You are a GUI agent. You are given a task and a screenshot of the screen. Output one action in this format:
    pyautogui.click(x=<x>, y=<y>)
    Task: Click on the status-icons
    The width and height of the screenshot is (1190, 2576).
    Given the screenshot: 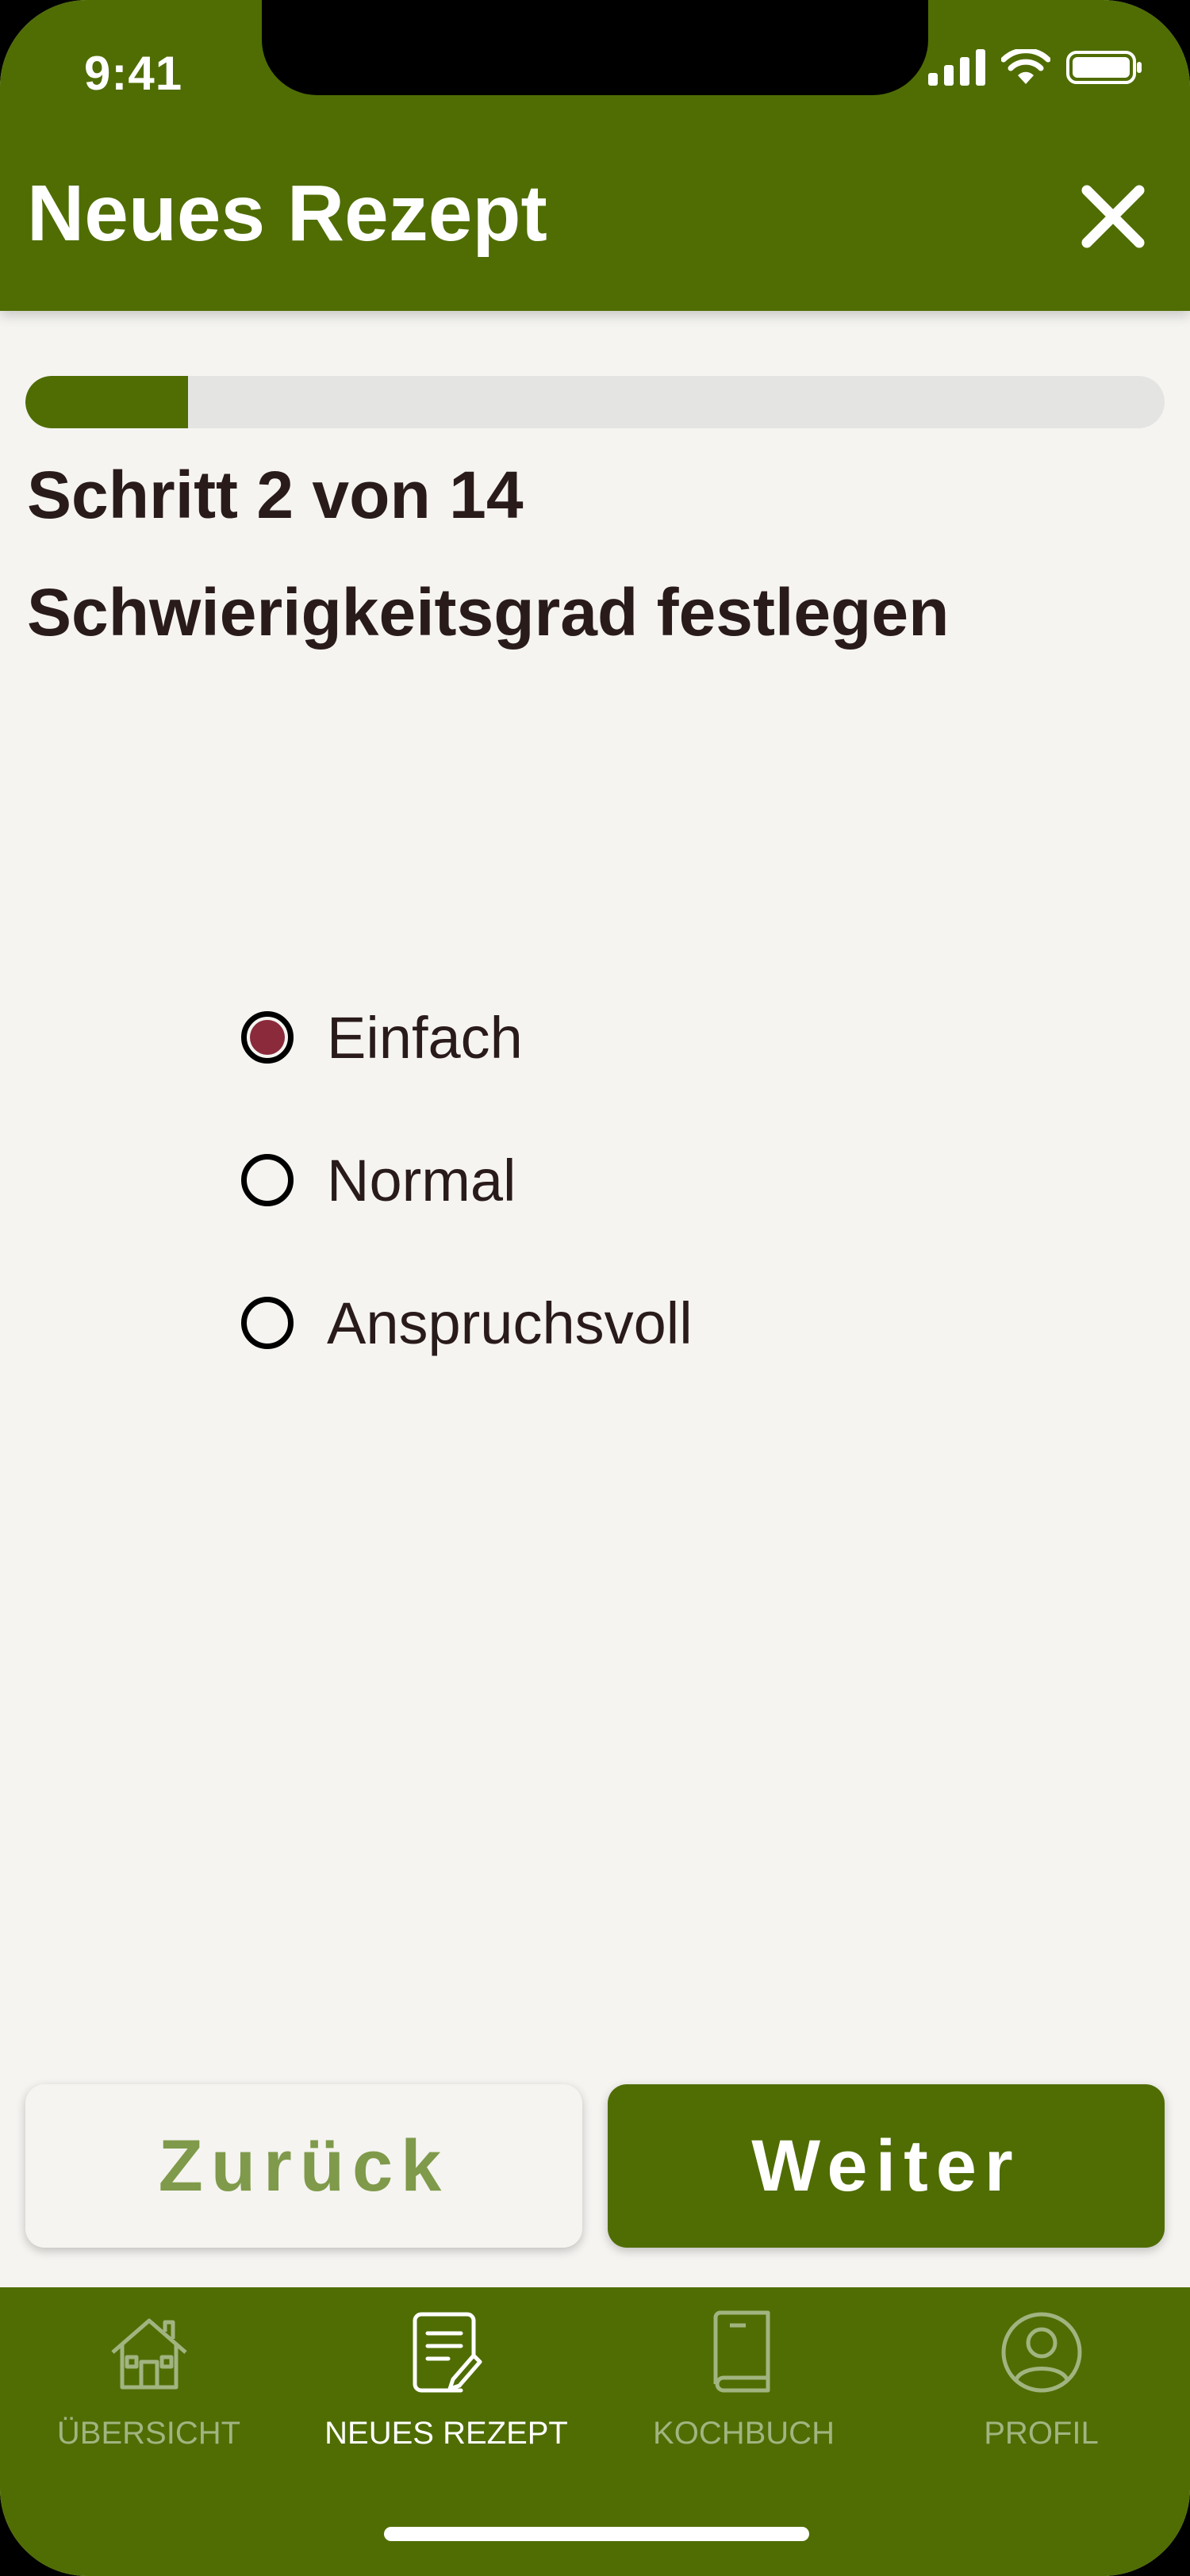 What is the action you would take?
    pyautogui.click(x=1035, y=68)
    